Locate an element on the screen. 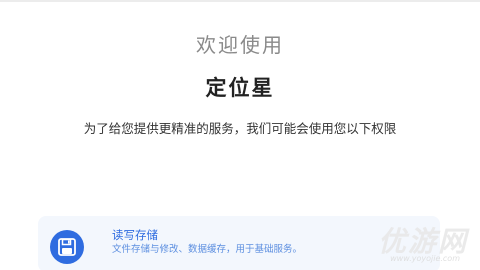  top-divider is located at coordinates (240, 1).